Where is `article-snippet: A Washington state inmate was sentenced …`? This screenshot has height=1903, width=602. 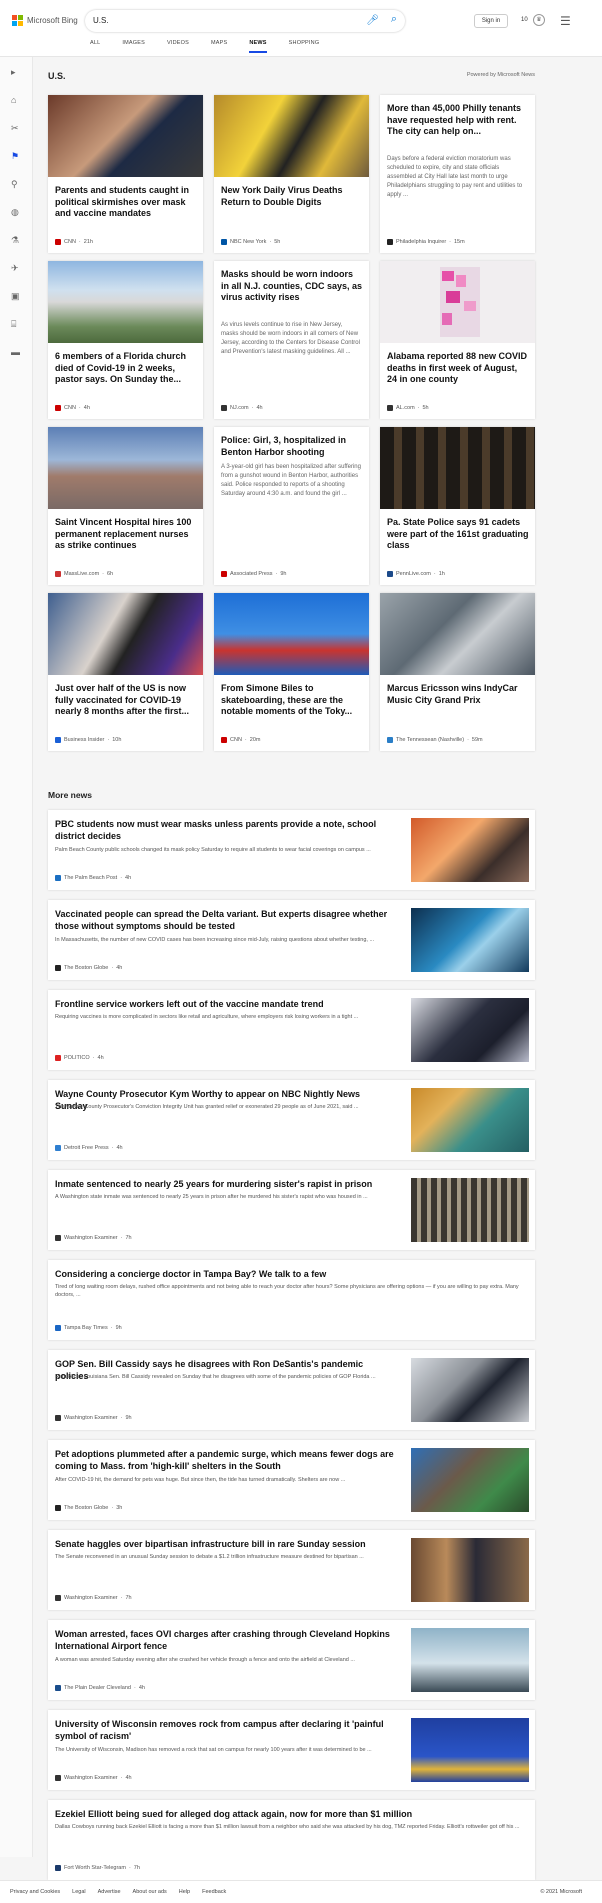 article-snippet: A Washington state inmate was sentenced … is located at coordinates (211, 1197).